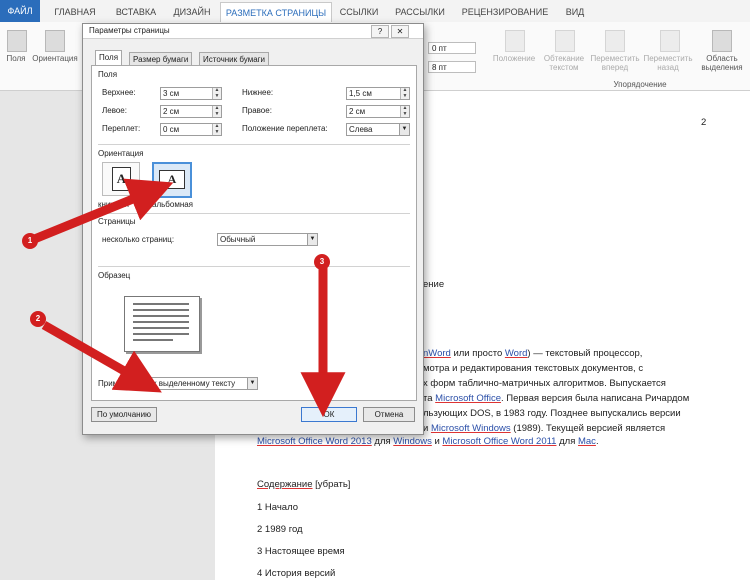 The height and width of the screenshot is (580, 750). I want to click on annotation-badge-3: 3, so click(322, 262).